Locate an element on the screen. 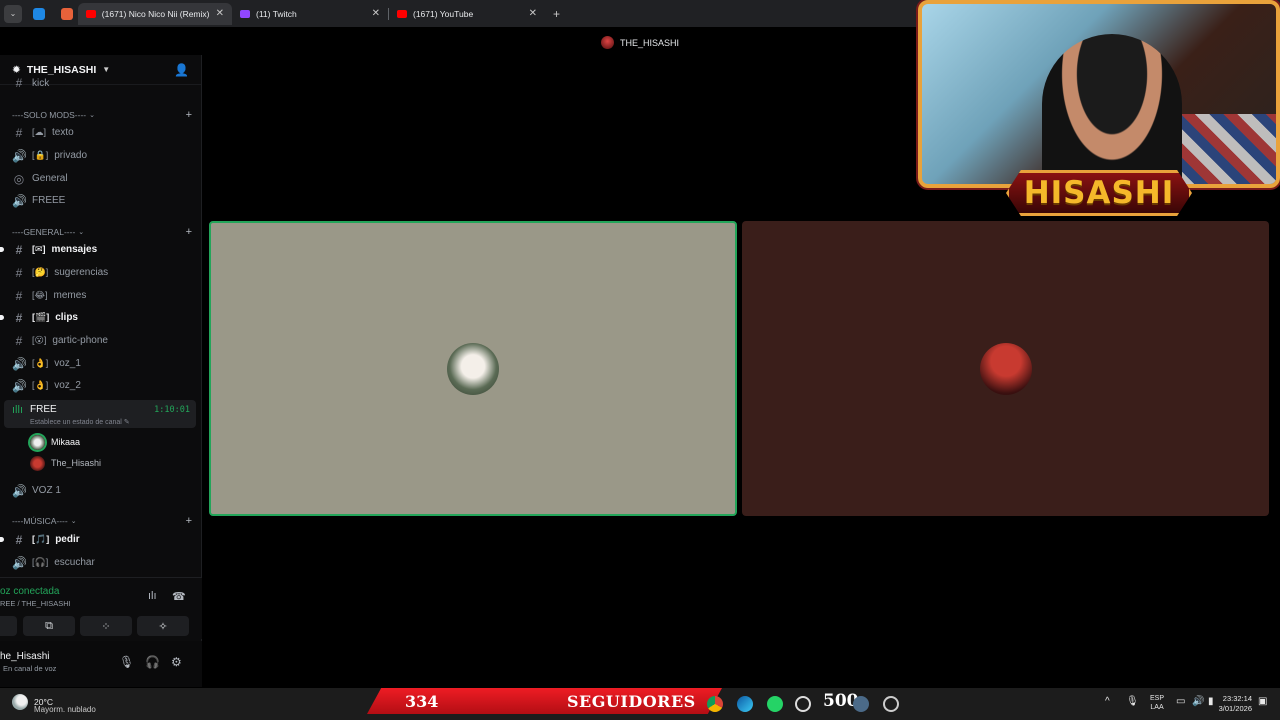 This screenshot has width=1280, height=720. follower-count: 334 is located at coordinates (422, 701).